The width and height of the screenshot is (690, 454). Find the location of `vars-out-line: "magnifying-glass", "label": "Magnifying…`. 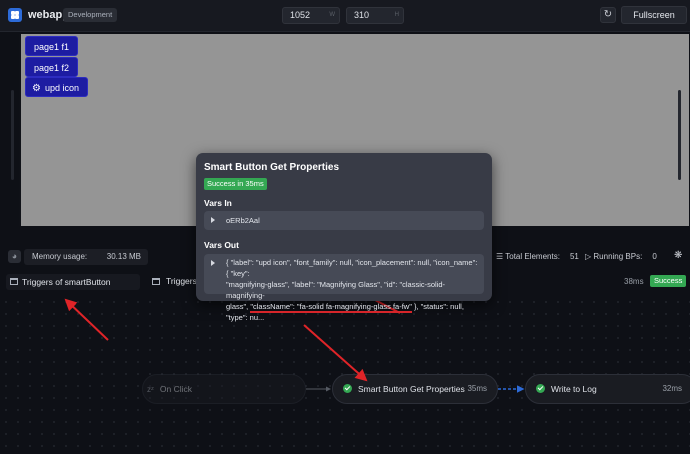

vars-out-line: "magnifying-glass", "label": "Magnifying… is located at coordinates (336, 290).